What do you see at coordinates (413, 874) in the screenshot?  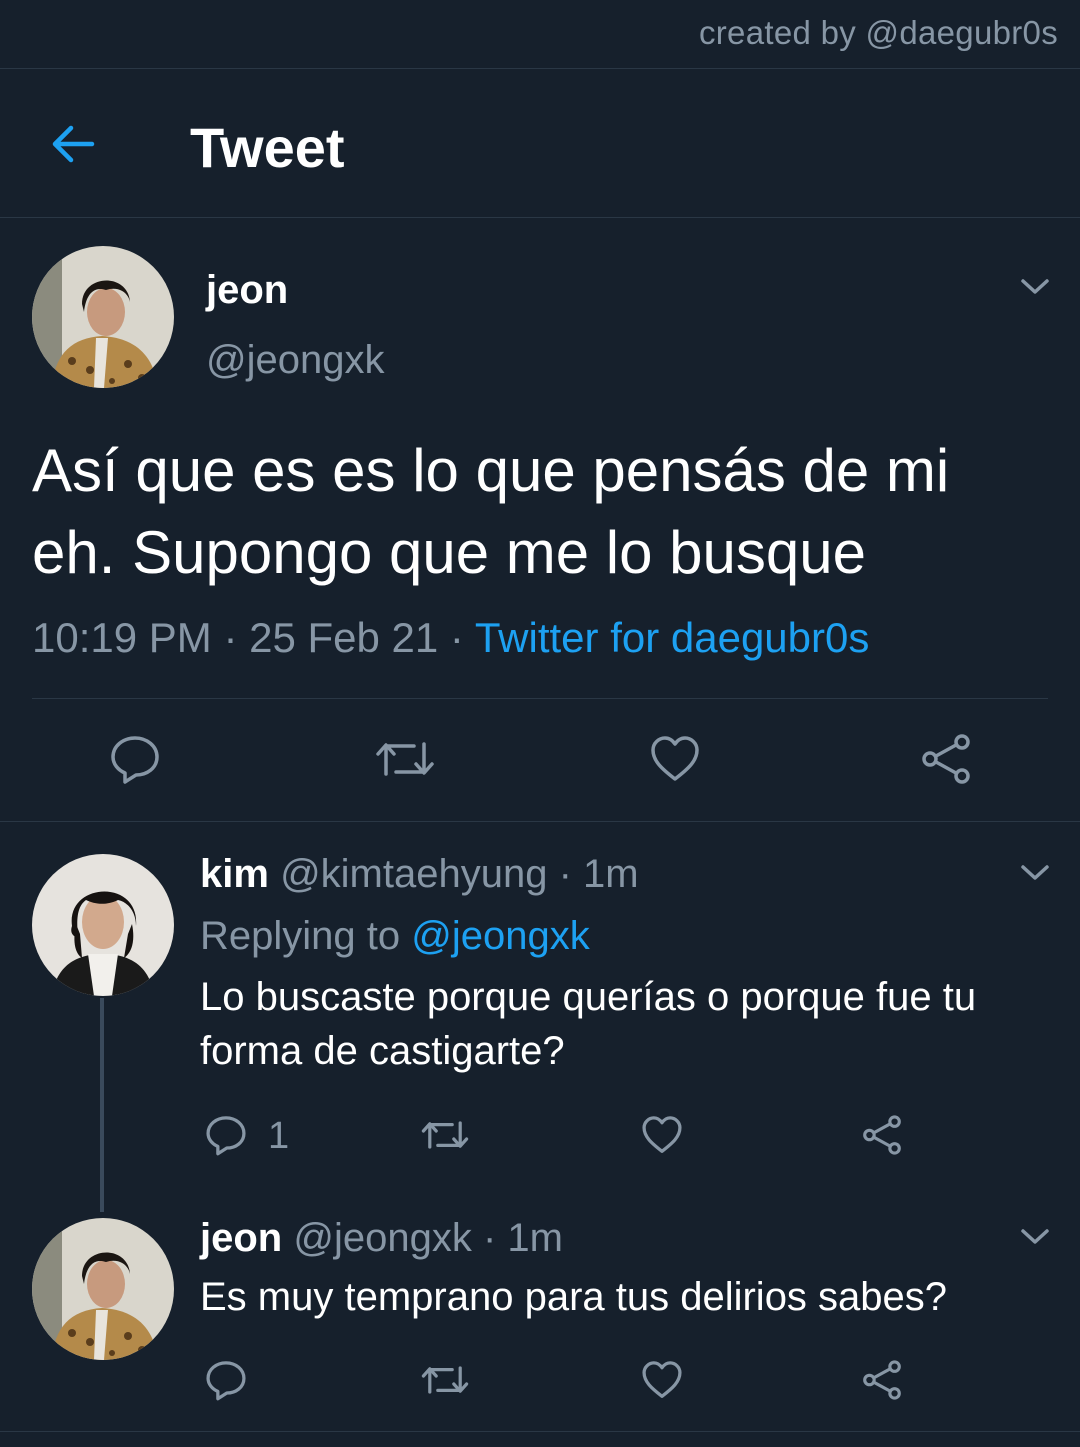 I see `author-handle: @kimtaehyung` at bounding box center [413, 874].